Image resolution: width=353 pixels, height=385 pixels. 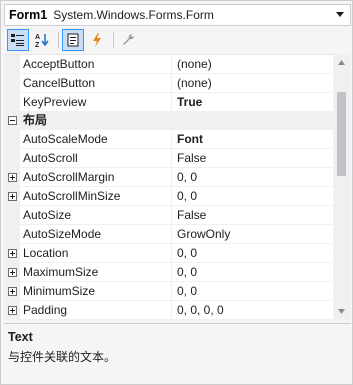 What do you see at coordinates (187, 139) in the screenshot?
I see `property-value: Font` at bounding box center [187, 139].